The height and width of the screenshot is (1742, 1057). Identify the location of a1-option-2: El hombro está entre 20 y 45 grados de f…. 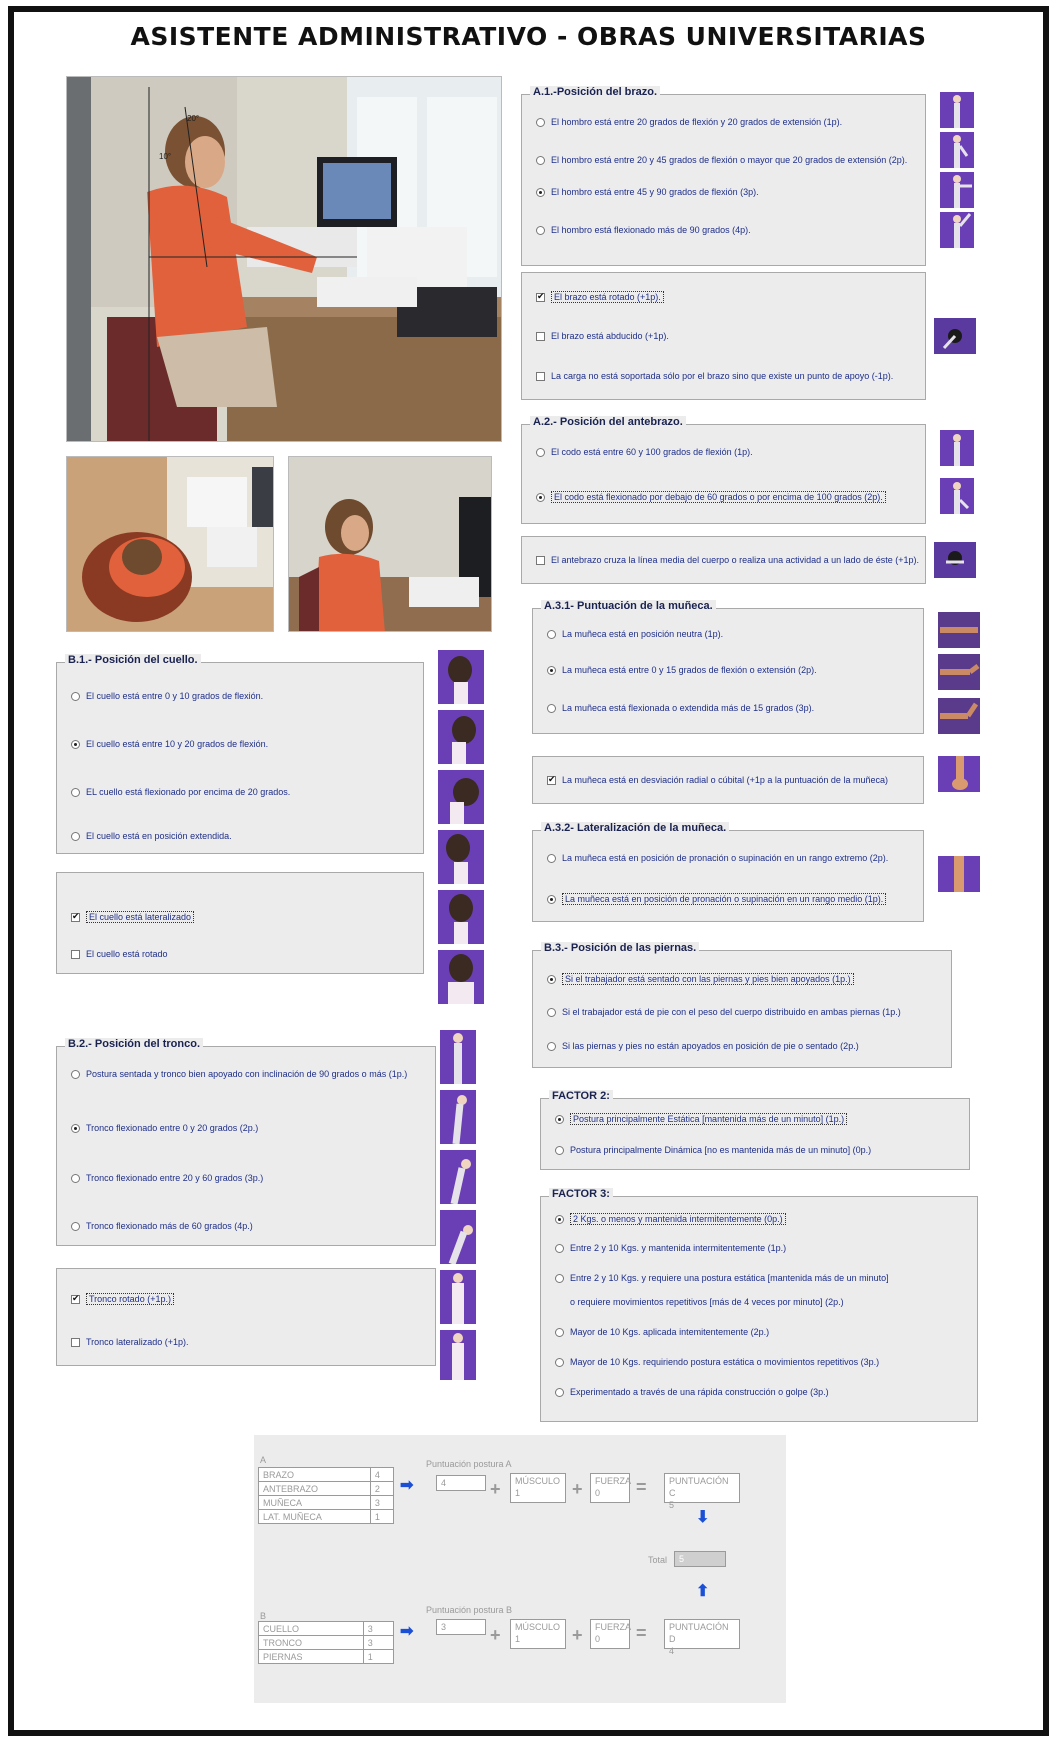
(721, 160).